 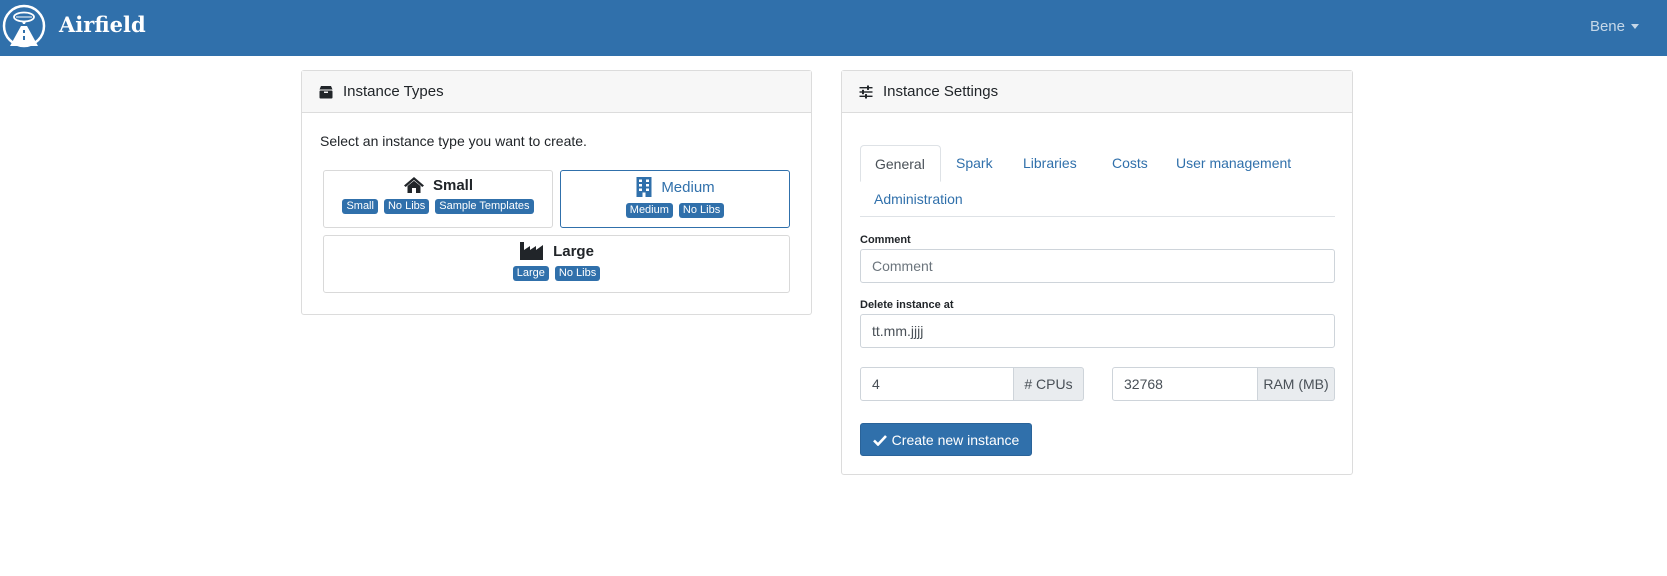 I want to click on tab-costs: Costs, so click(x=1130, y=163).